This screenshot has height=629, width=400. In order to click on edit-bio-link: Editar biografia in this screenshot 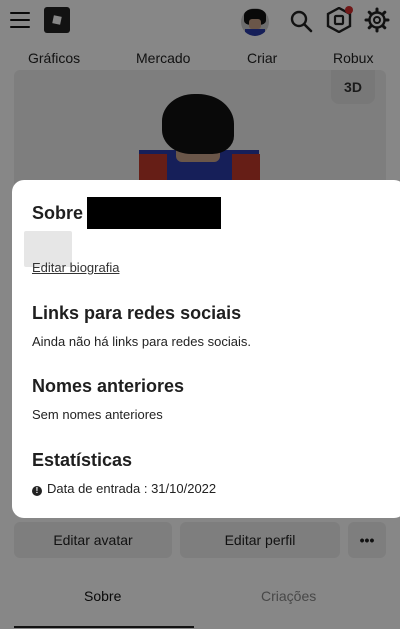, I will do `click(75, 267)`.